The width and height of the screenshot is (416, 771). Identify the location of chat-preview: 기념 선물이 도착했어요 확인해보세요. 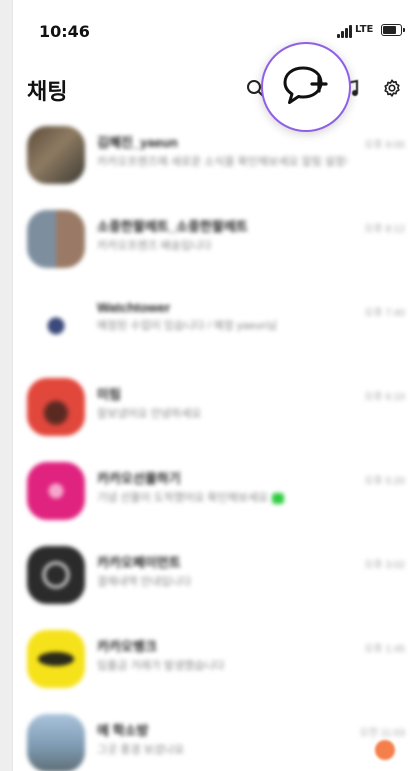
(222, 498).